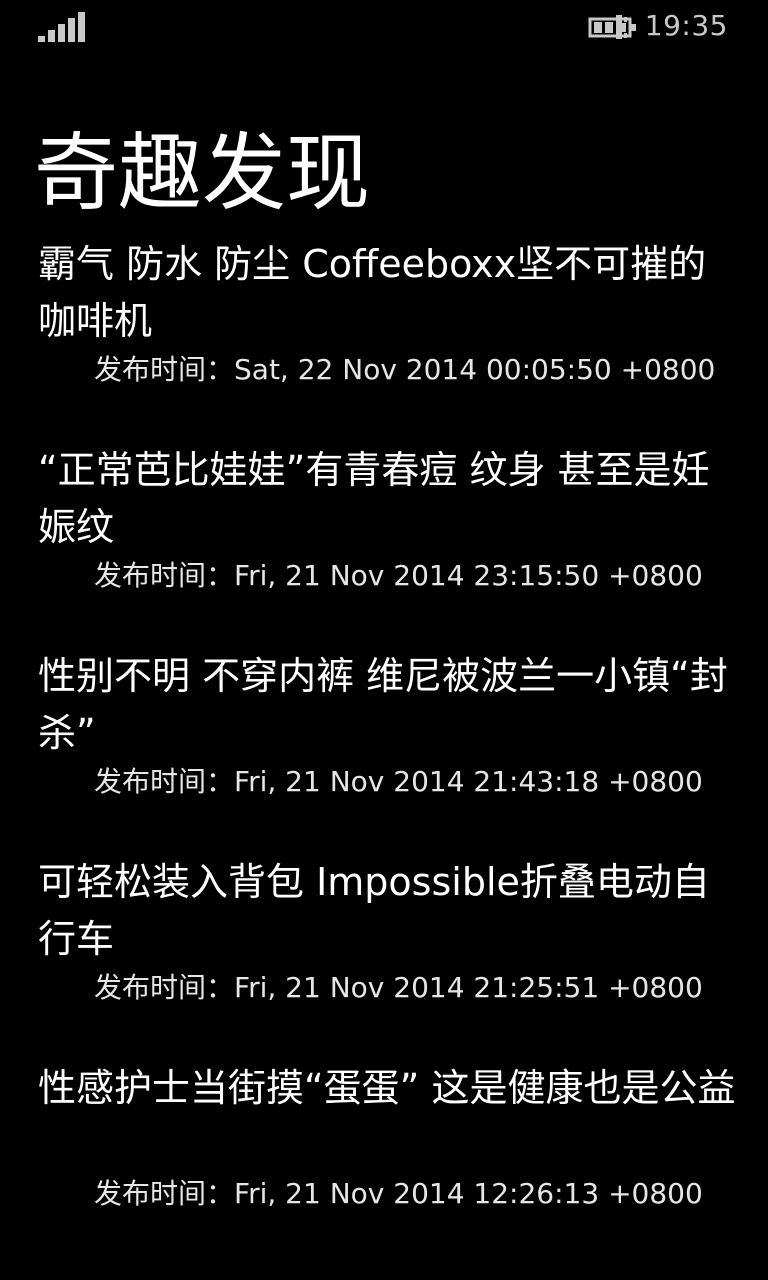 The width and height of the screenshot is (768, 1280). Describe the element at coordinates (468, 1193) in the screenshot. I see `date-value: Fri, 21 Nov 2014 12:26:13 +0800` at that location.